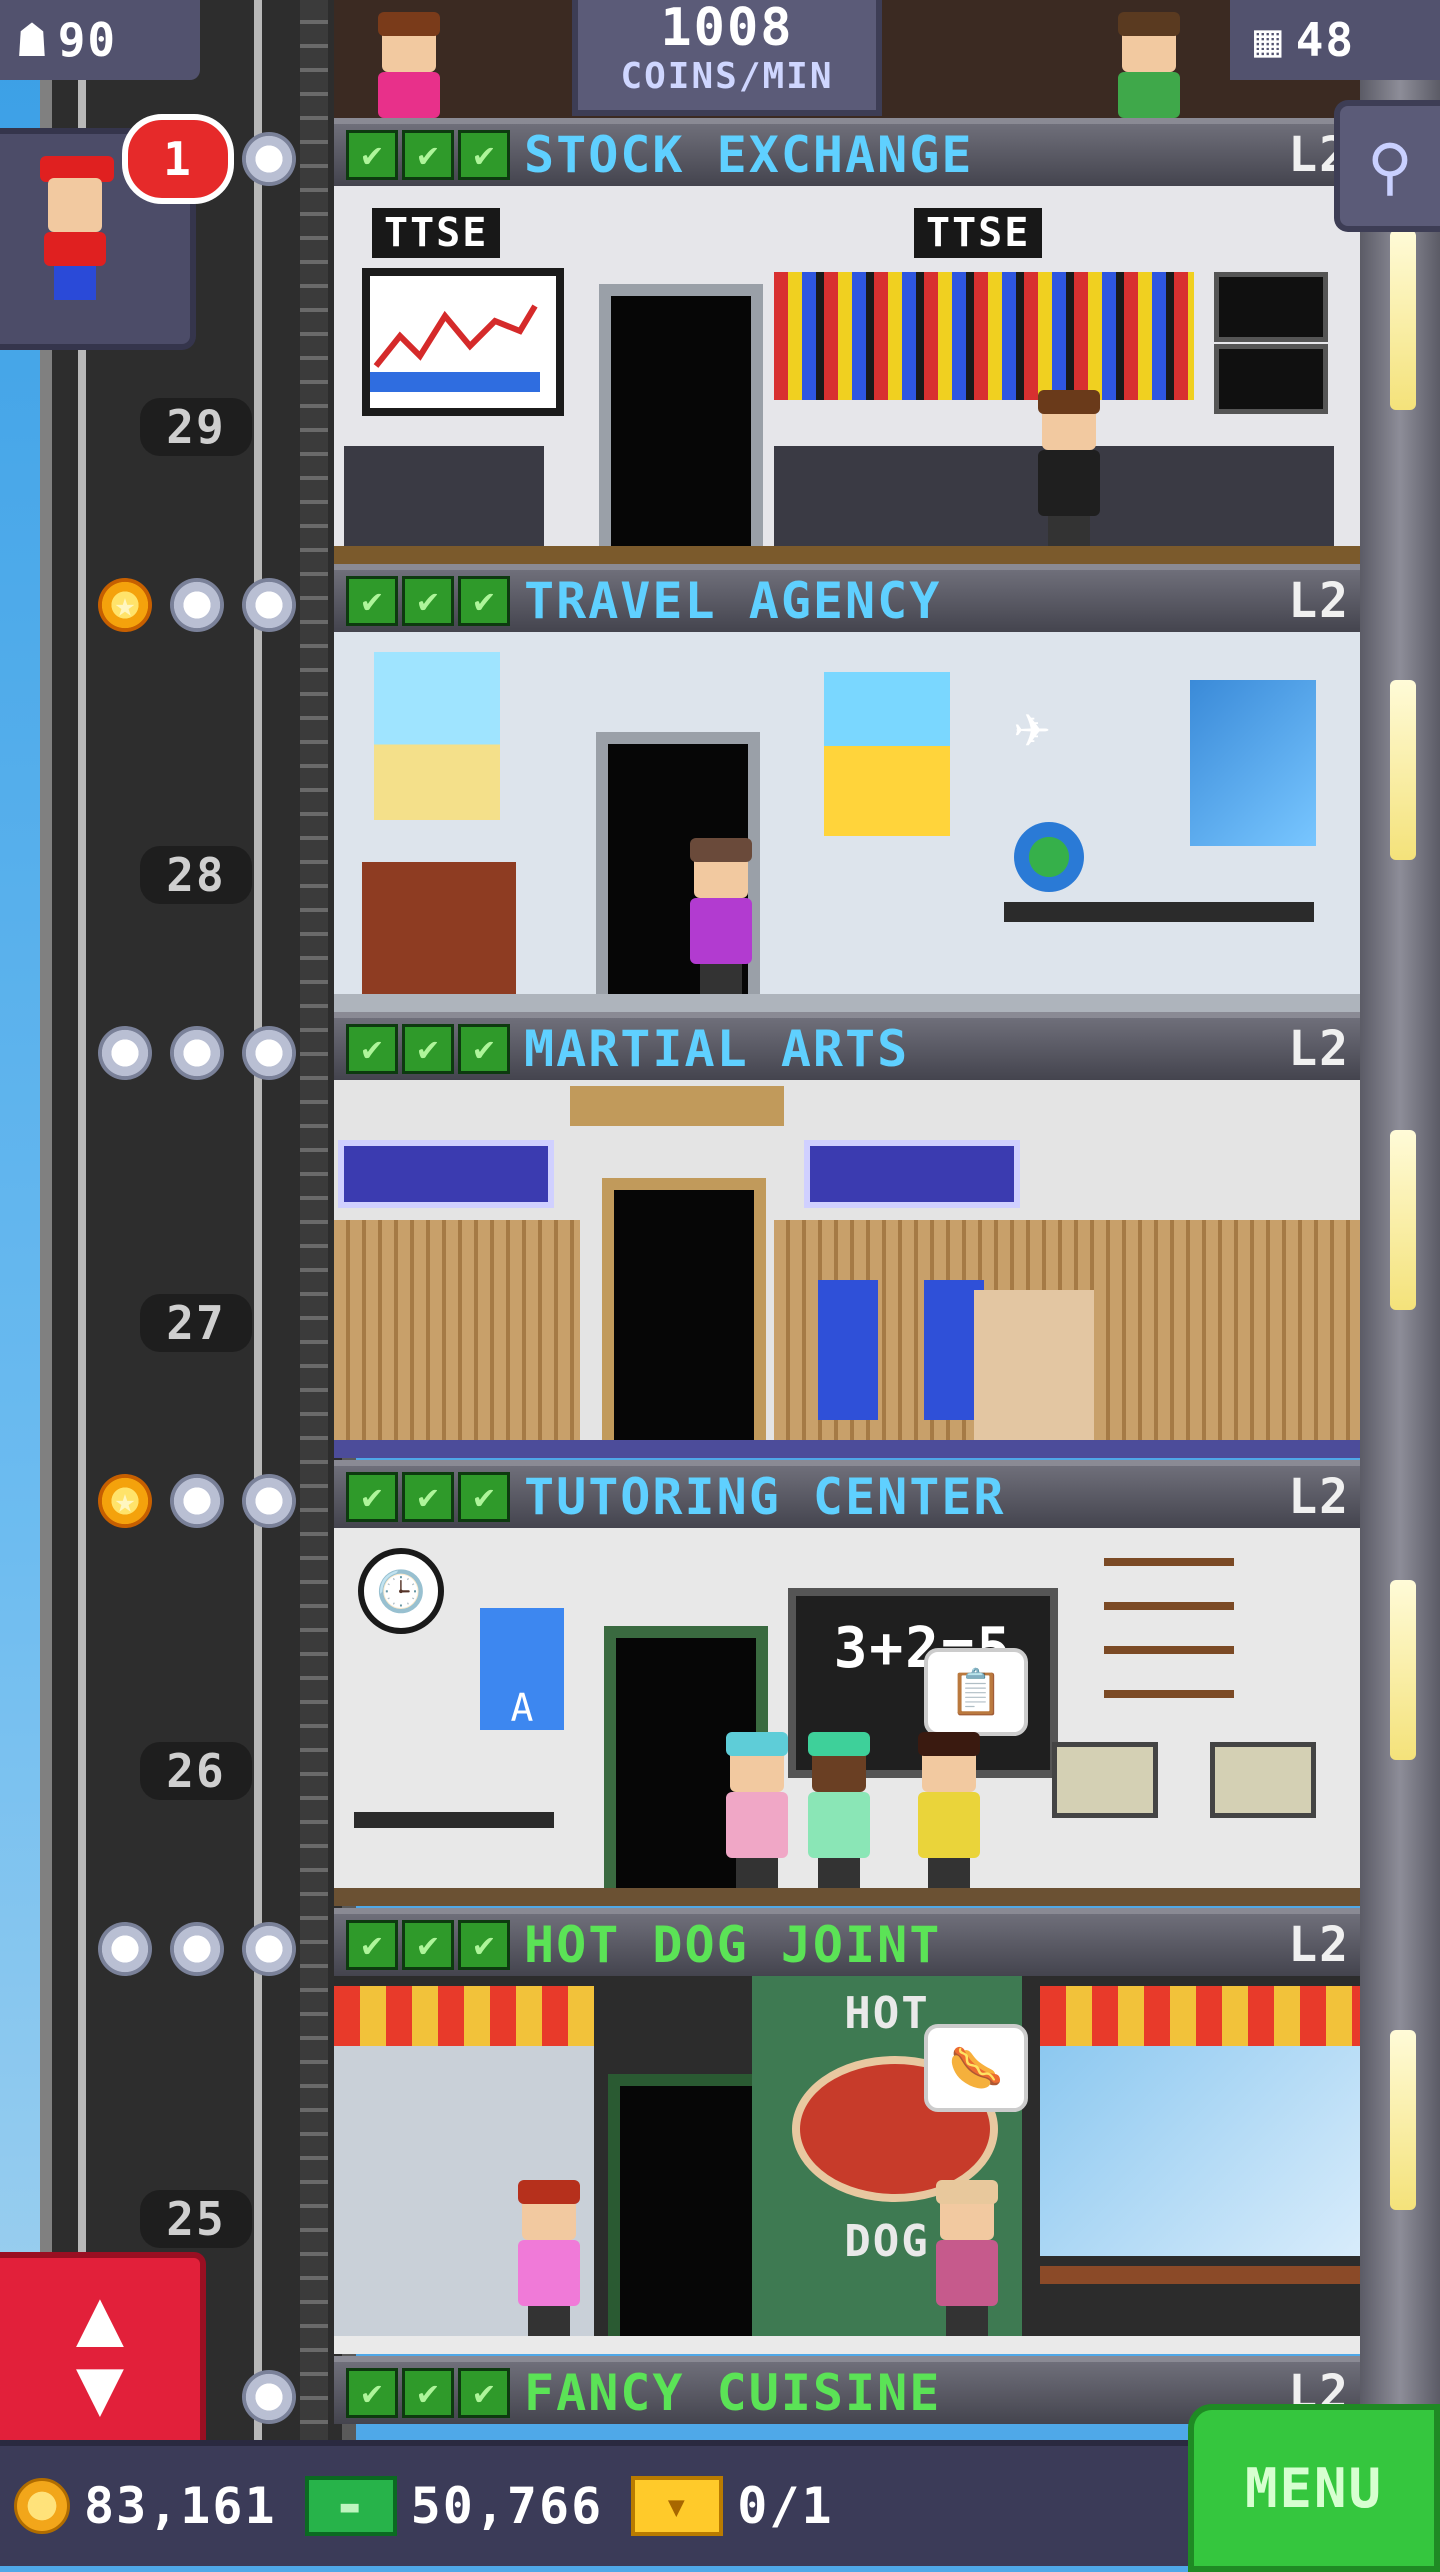  Describe the element at coordinates (847, 1717) in the screenshot. I see `room-interior: 🕒 A 3+2=5 📋` at that location.